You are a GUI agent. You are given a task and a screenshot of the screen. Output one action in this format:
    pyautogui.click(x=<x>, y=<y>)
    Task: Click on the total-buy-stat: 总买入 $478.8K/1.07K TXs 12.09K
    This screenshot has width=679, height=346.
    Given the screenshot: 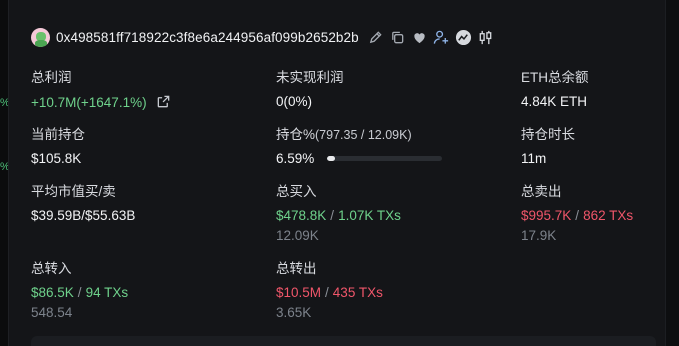 What is the action you would take?
    pyautogui.click(x=338, y=211)
    